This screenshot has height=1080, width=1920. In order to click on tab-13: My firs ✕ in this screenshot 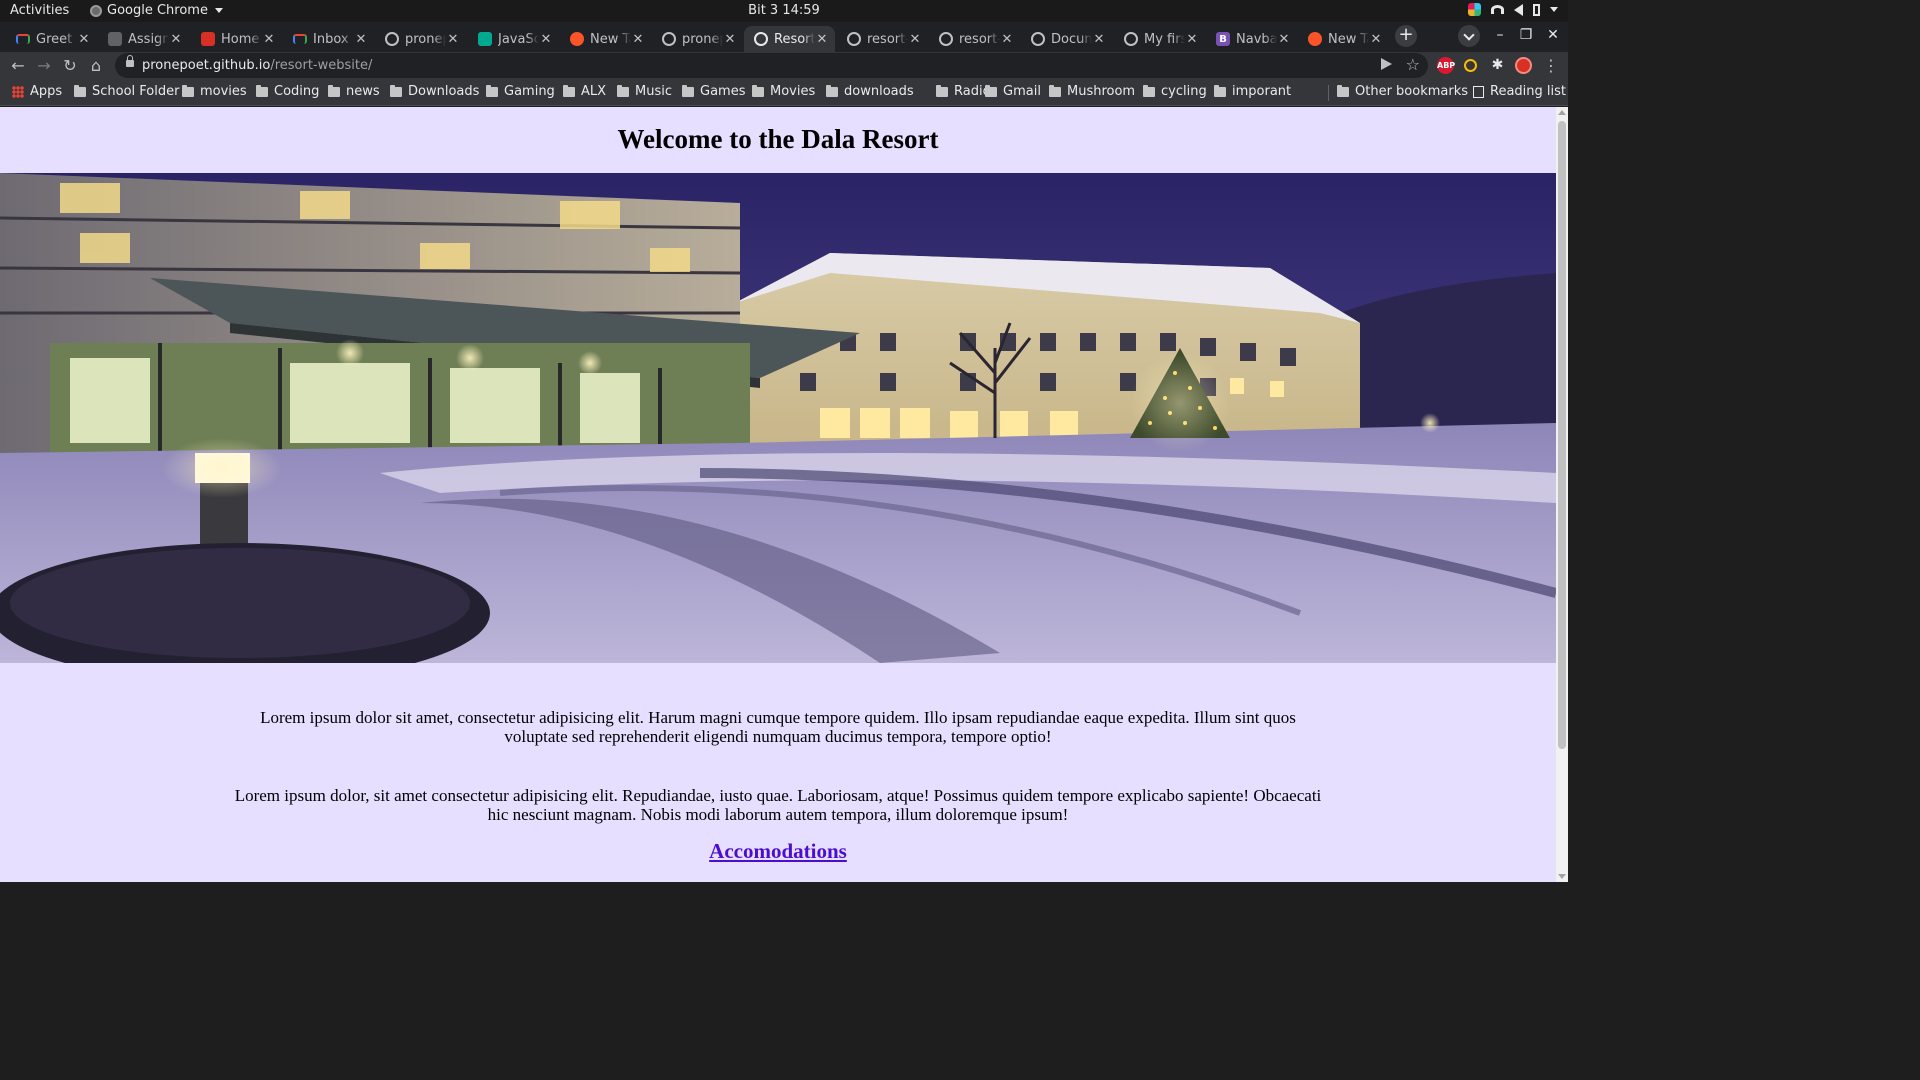, I will do `click(1159, 39)`.